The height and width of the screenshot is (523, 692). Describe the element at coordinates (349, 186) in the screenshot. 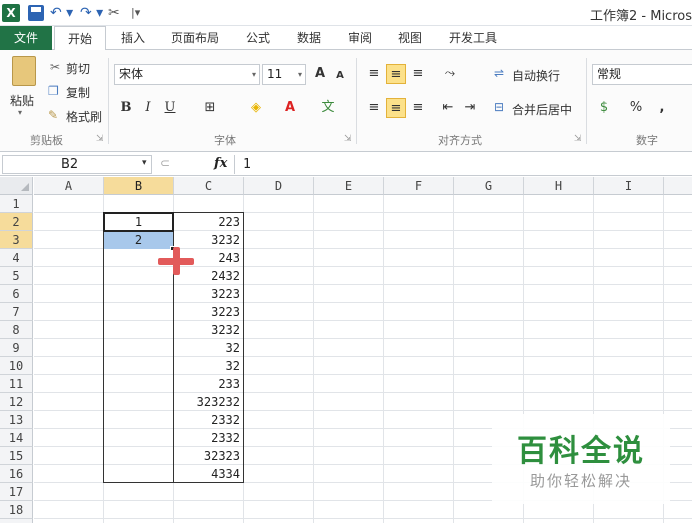

I see `column-header-e: E` at that location.